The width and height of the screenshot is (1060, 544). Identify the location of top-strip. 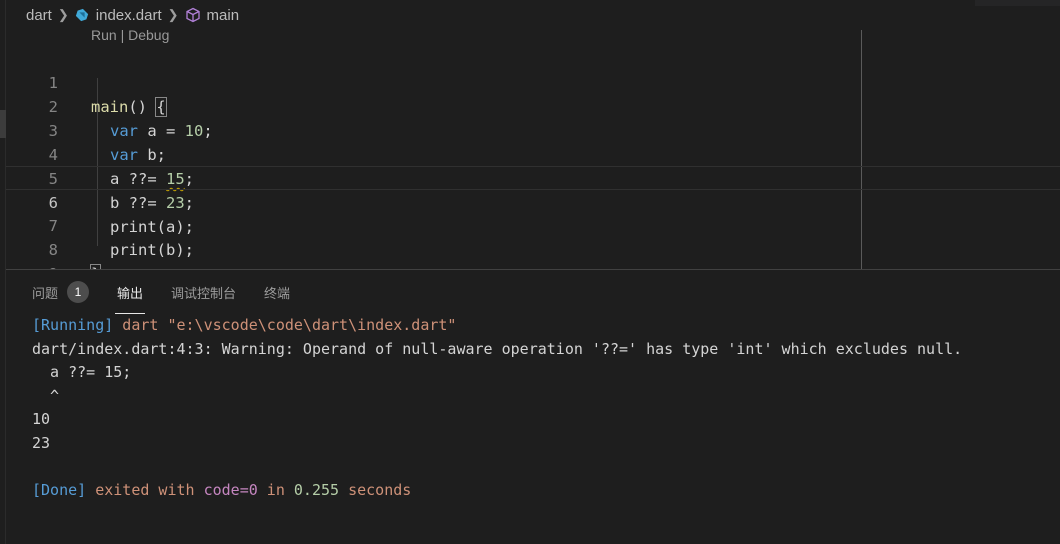
(1017, 3).